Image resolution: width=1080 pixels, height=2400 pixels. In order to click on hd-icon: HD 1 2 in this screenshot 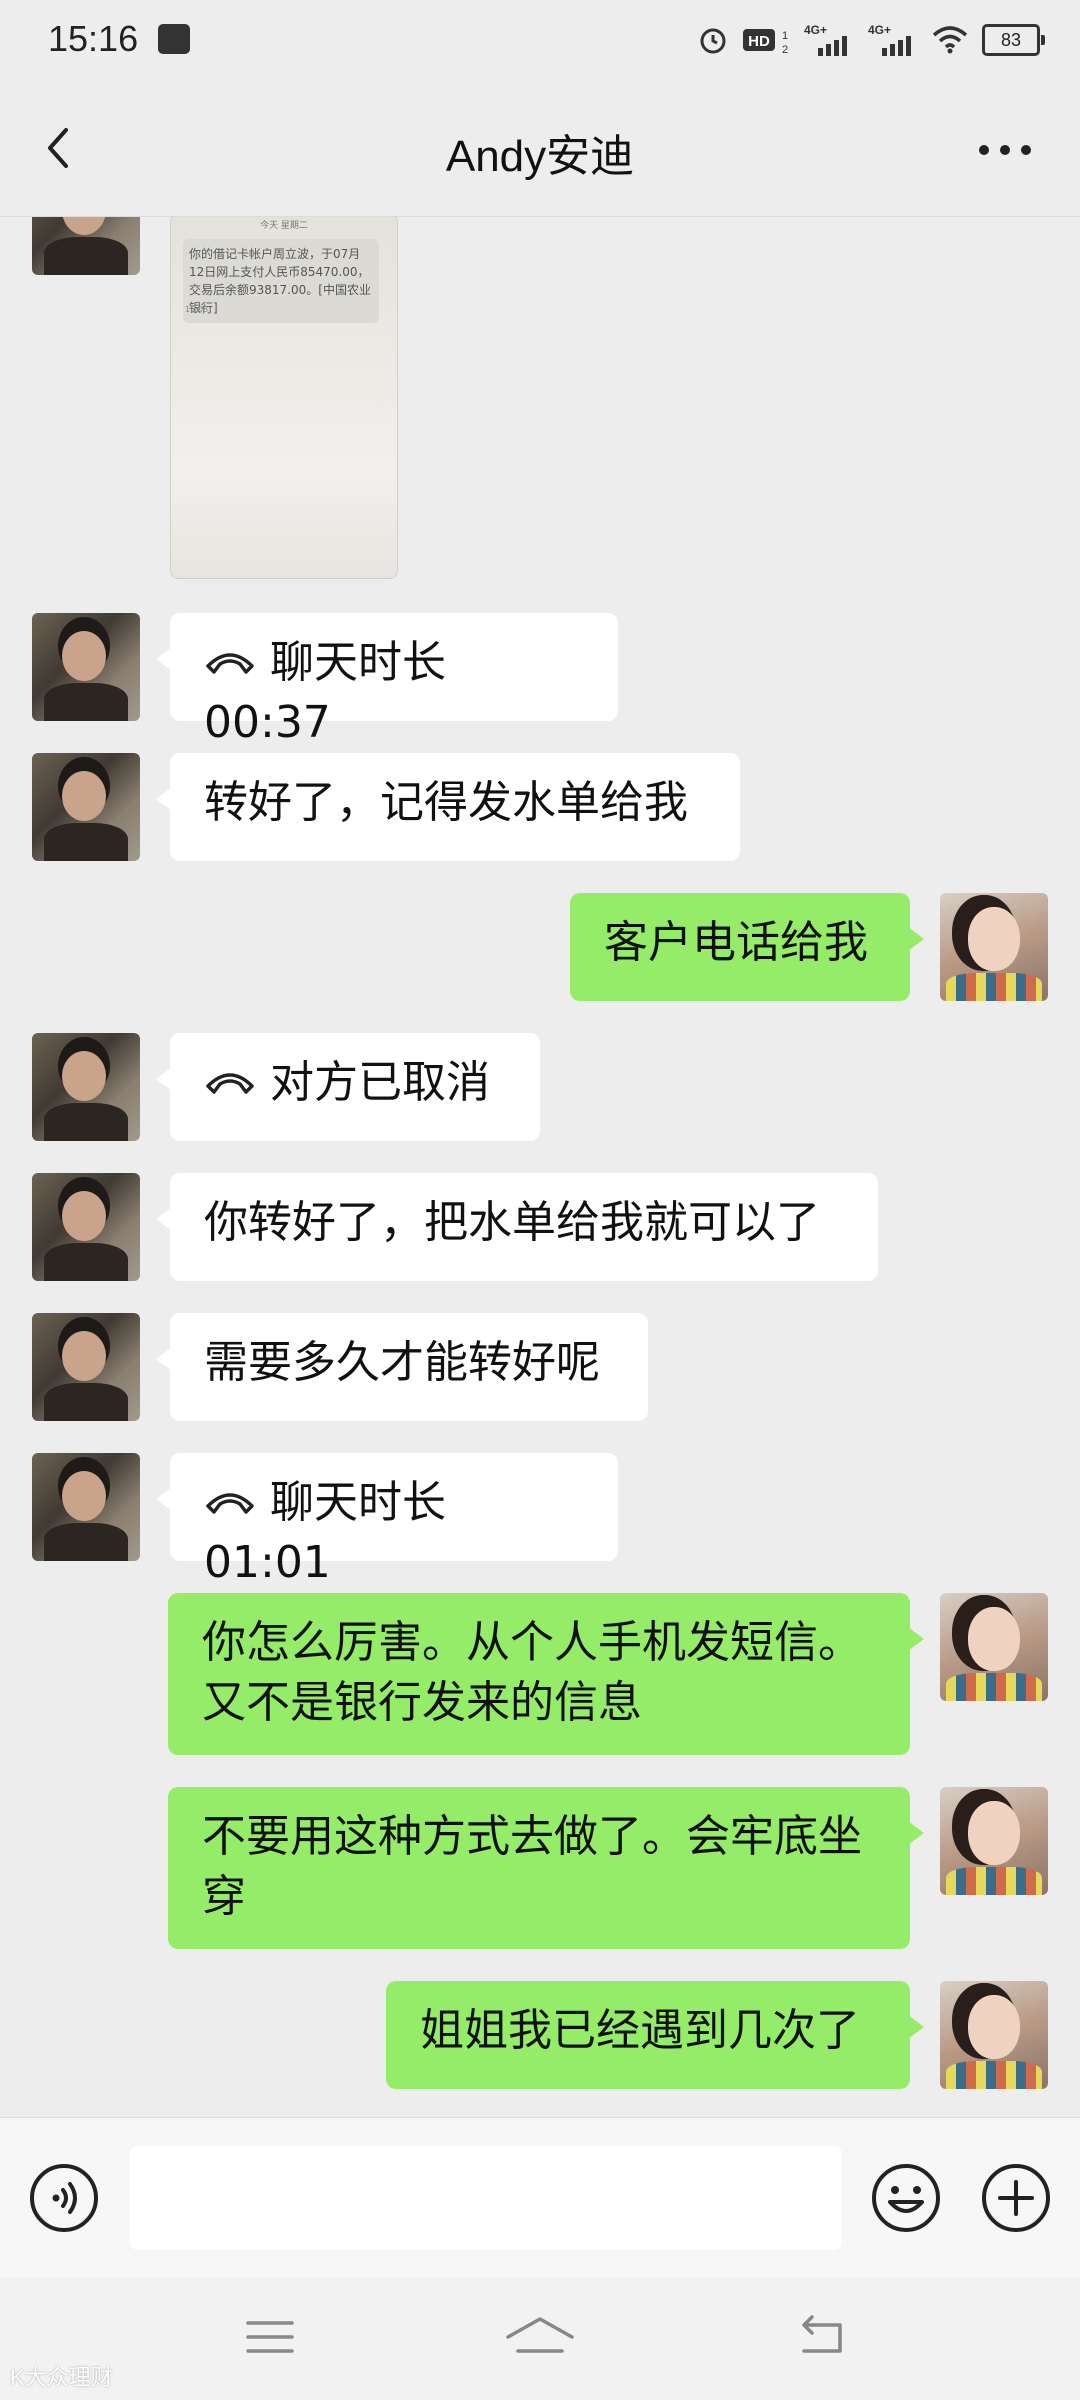, I will do `click(765, 42)`.